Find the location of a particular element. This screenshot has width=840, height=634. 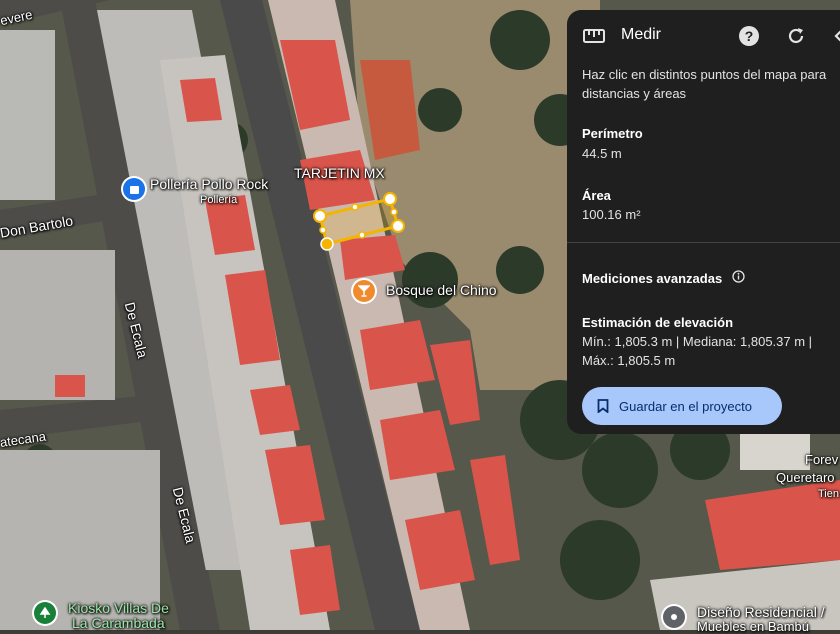

perimeter-label: Perímetro is located at coordinates (612, 133).